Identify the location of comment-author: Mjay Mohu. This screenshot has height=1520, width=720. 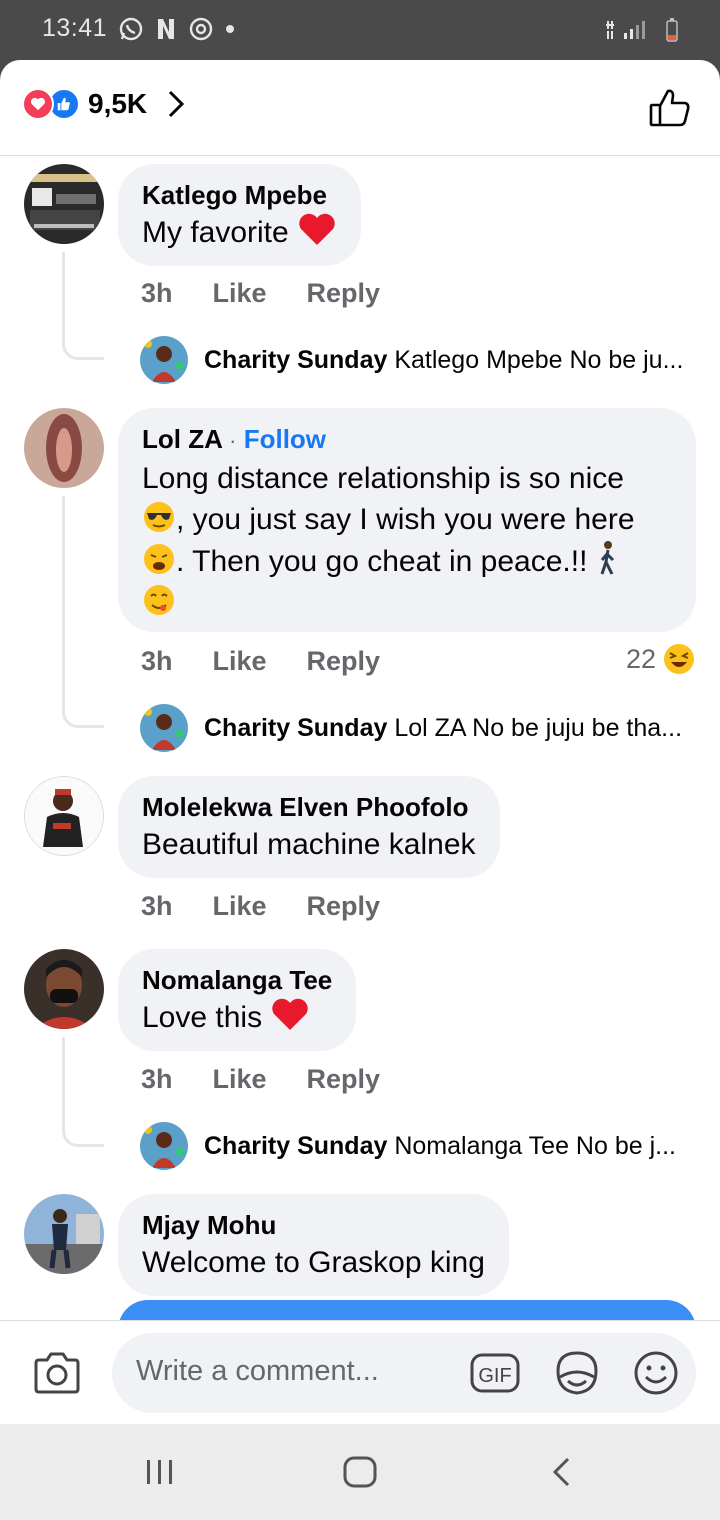
(313, 1225).